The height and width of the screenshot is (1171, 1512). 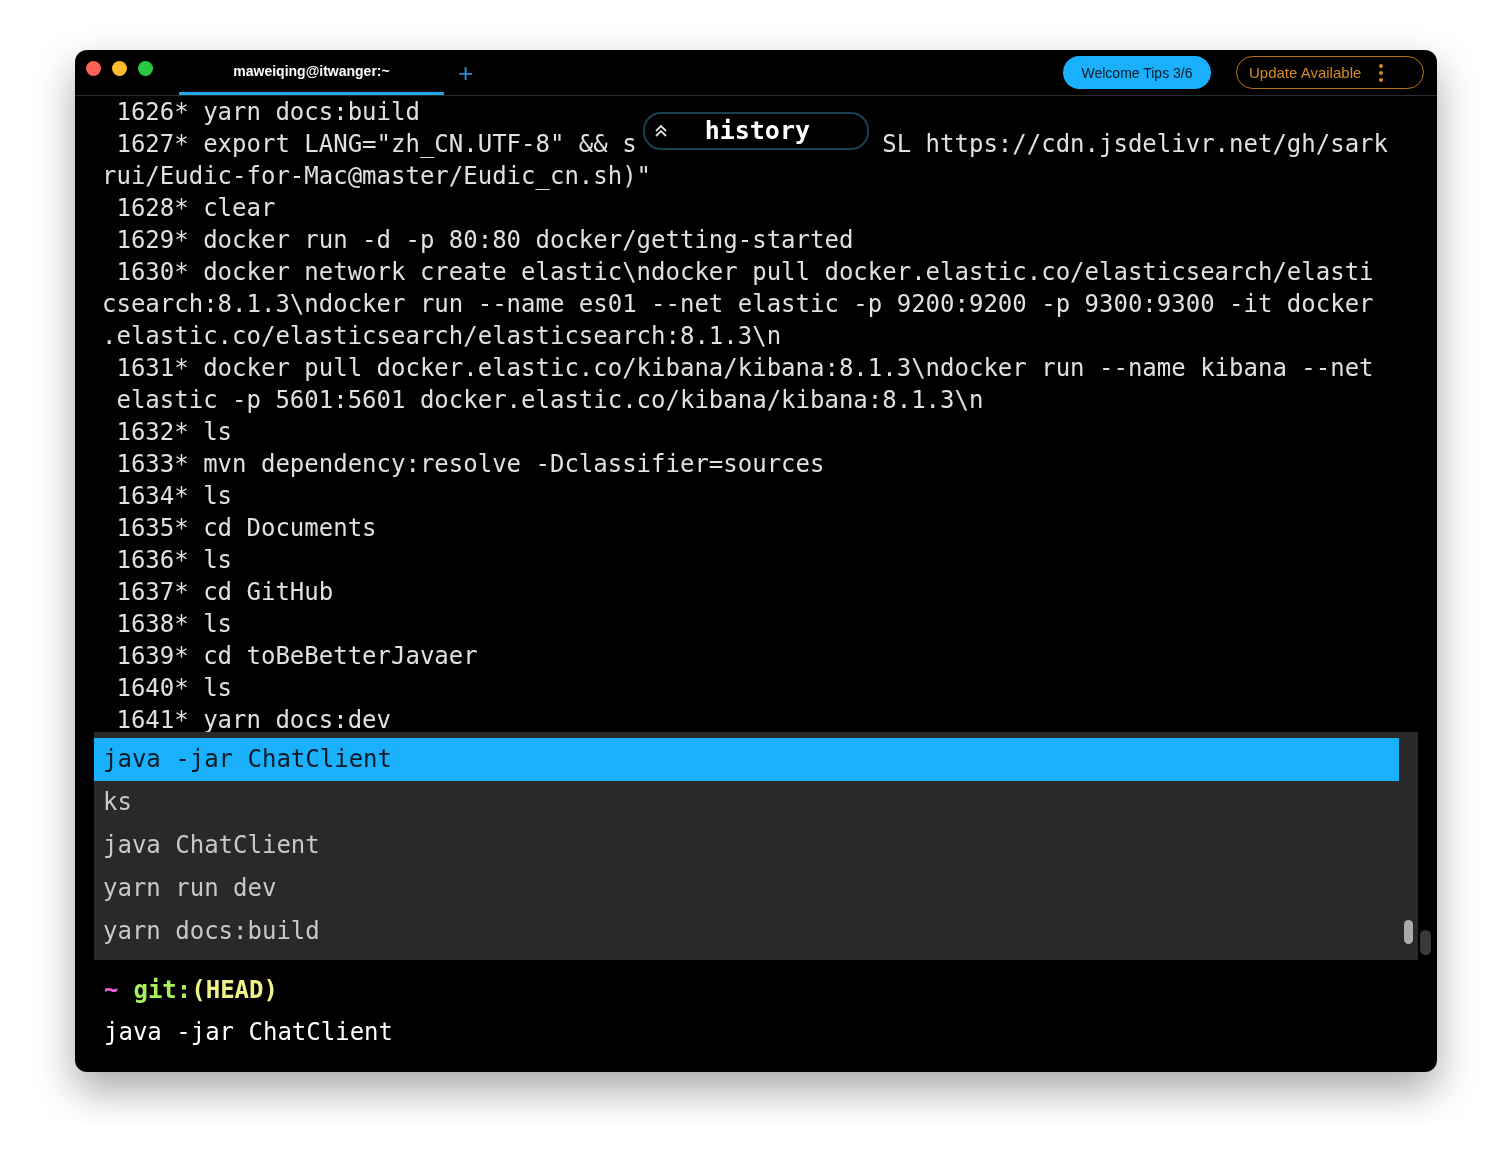 What do you see at coordinates (377, 176) in the screenshot?
I see `output-line: rui/Eudic-for-Mac@master/Eudic_cn.sh)"` at bounding box center [377, 176].